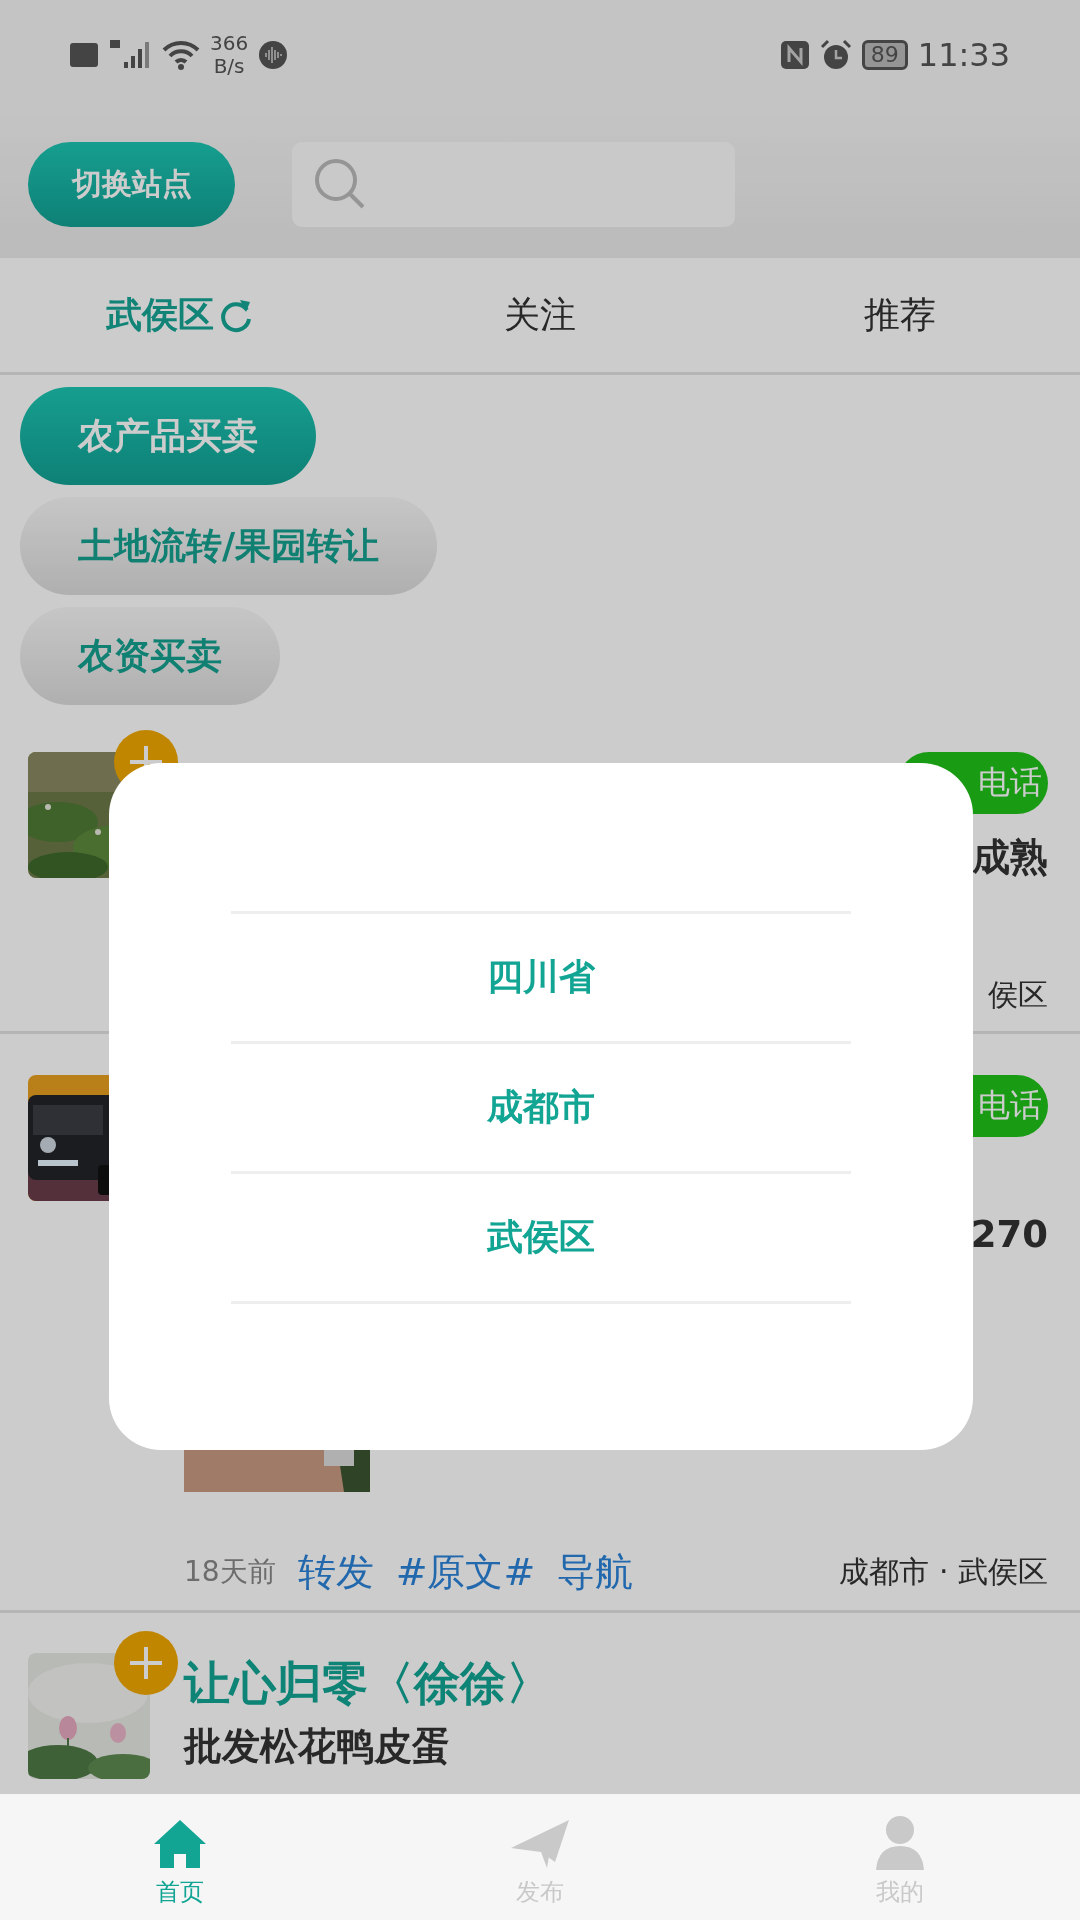 This screenshot has width=1080, height=1920. Describe the element at coordinates (181, 55) in the screenshot. I see `wifi-icon` at that location.